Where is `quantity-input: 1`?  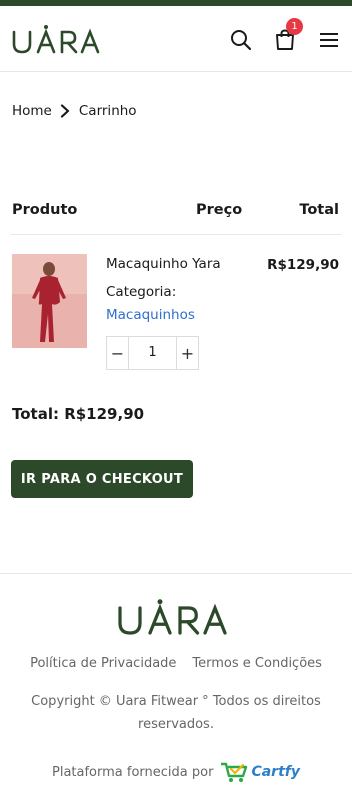
quantity-input: 1 is located at coordinates (152, 353).